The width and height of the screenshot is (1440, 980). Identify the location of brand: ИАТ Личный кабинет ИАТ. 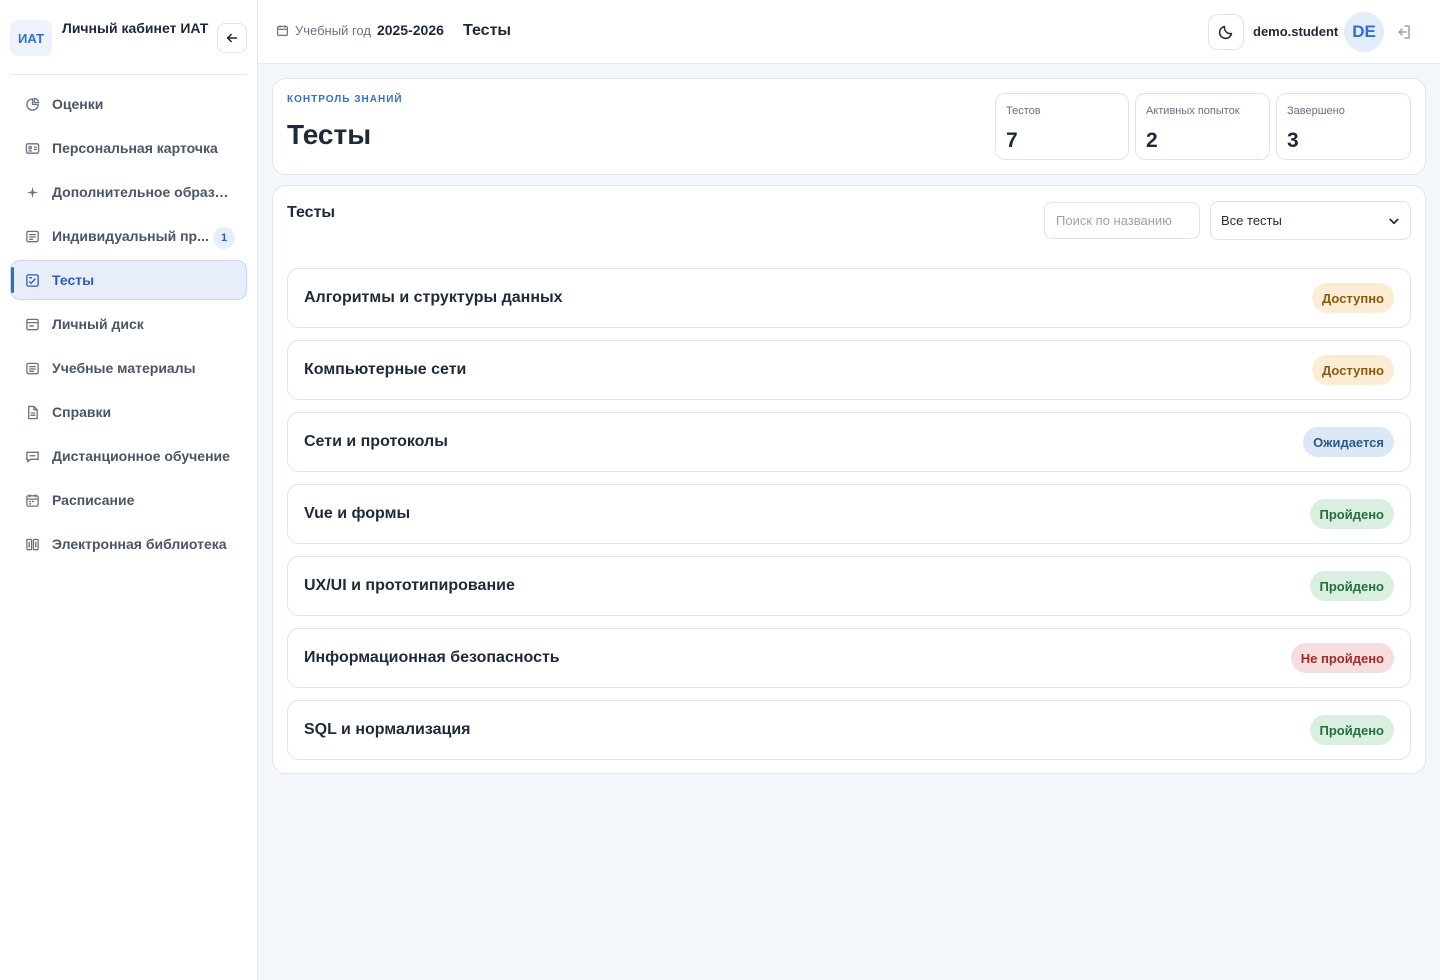
(128, 43).